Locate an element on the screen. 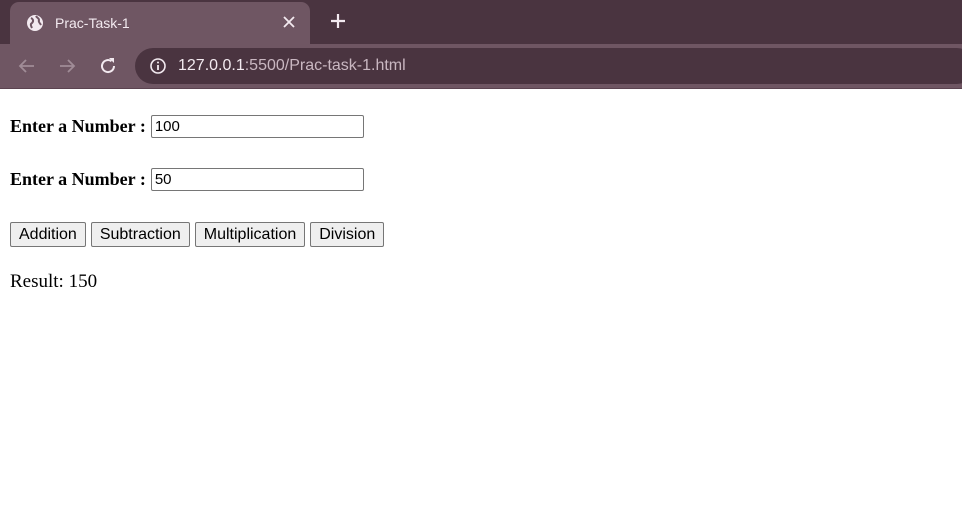 The height and width of the screenshot is (518, 962). number-row-2: Enter a Number : is located at coordinates (187, 179).